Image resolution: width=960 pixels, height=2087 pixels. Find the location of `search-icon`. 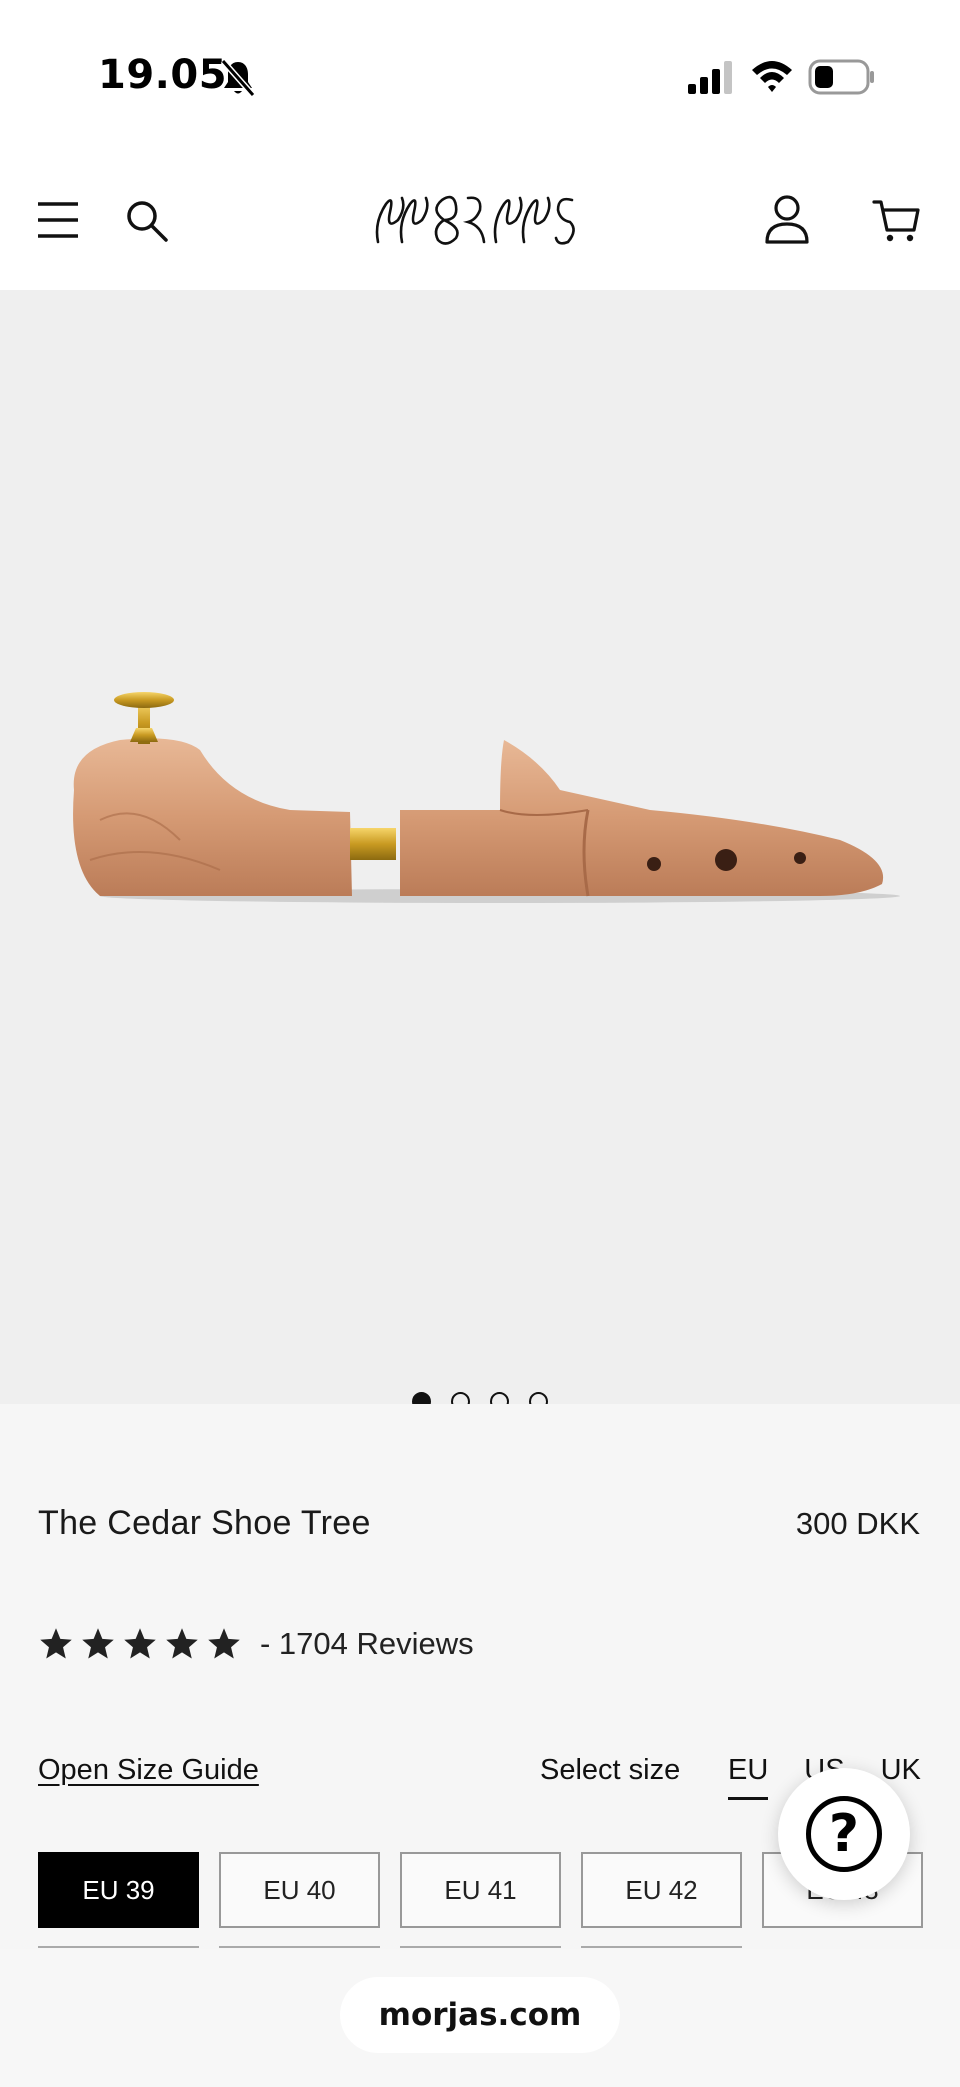

search-icon is located at coordinates (147, 221).